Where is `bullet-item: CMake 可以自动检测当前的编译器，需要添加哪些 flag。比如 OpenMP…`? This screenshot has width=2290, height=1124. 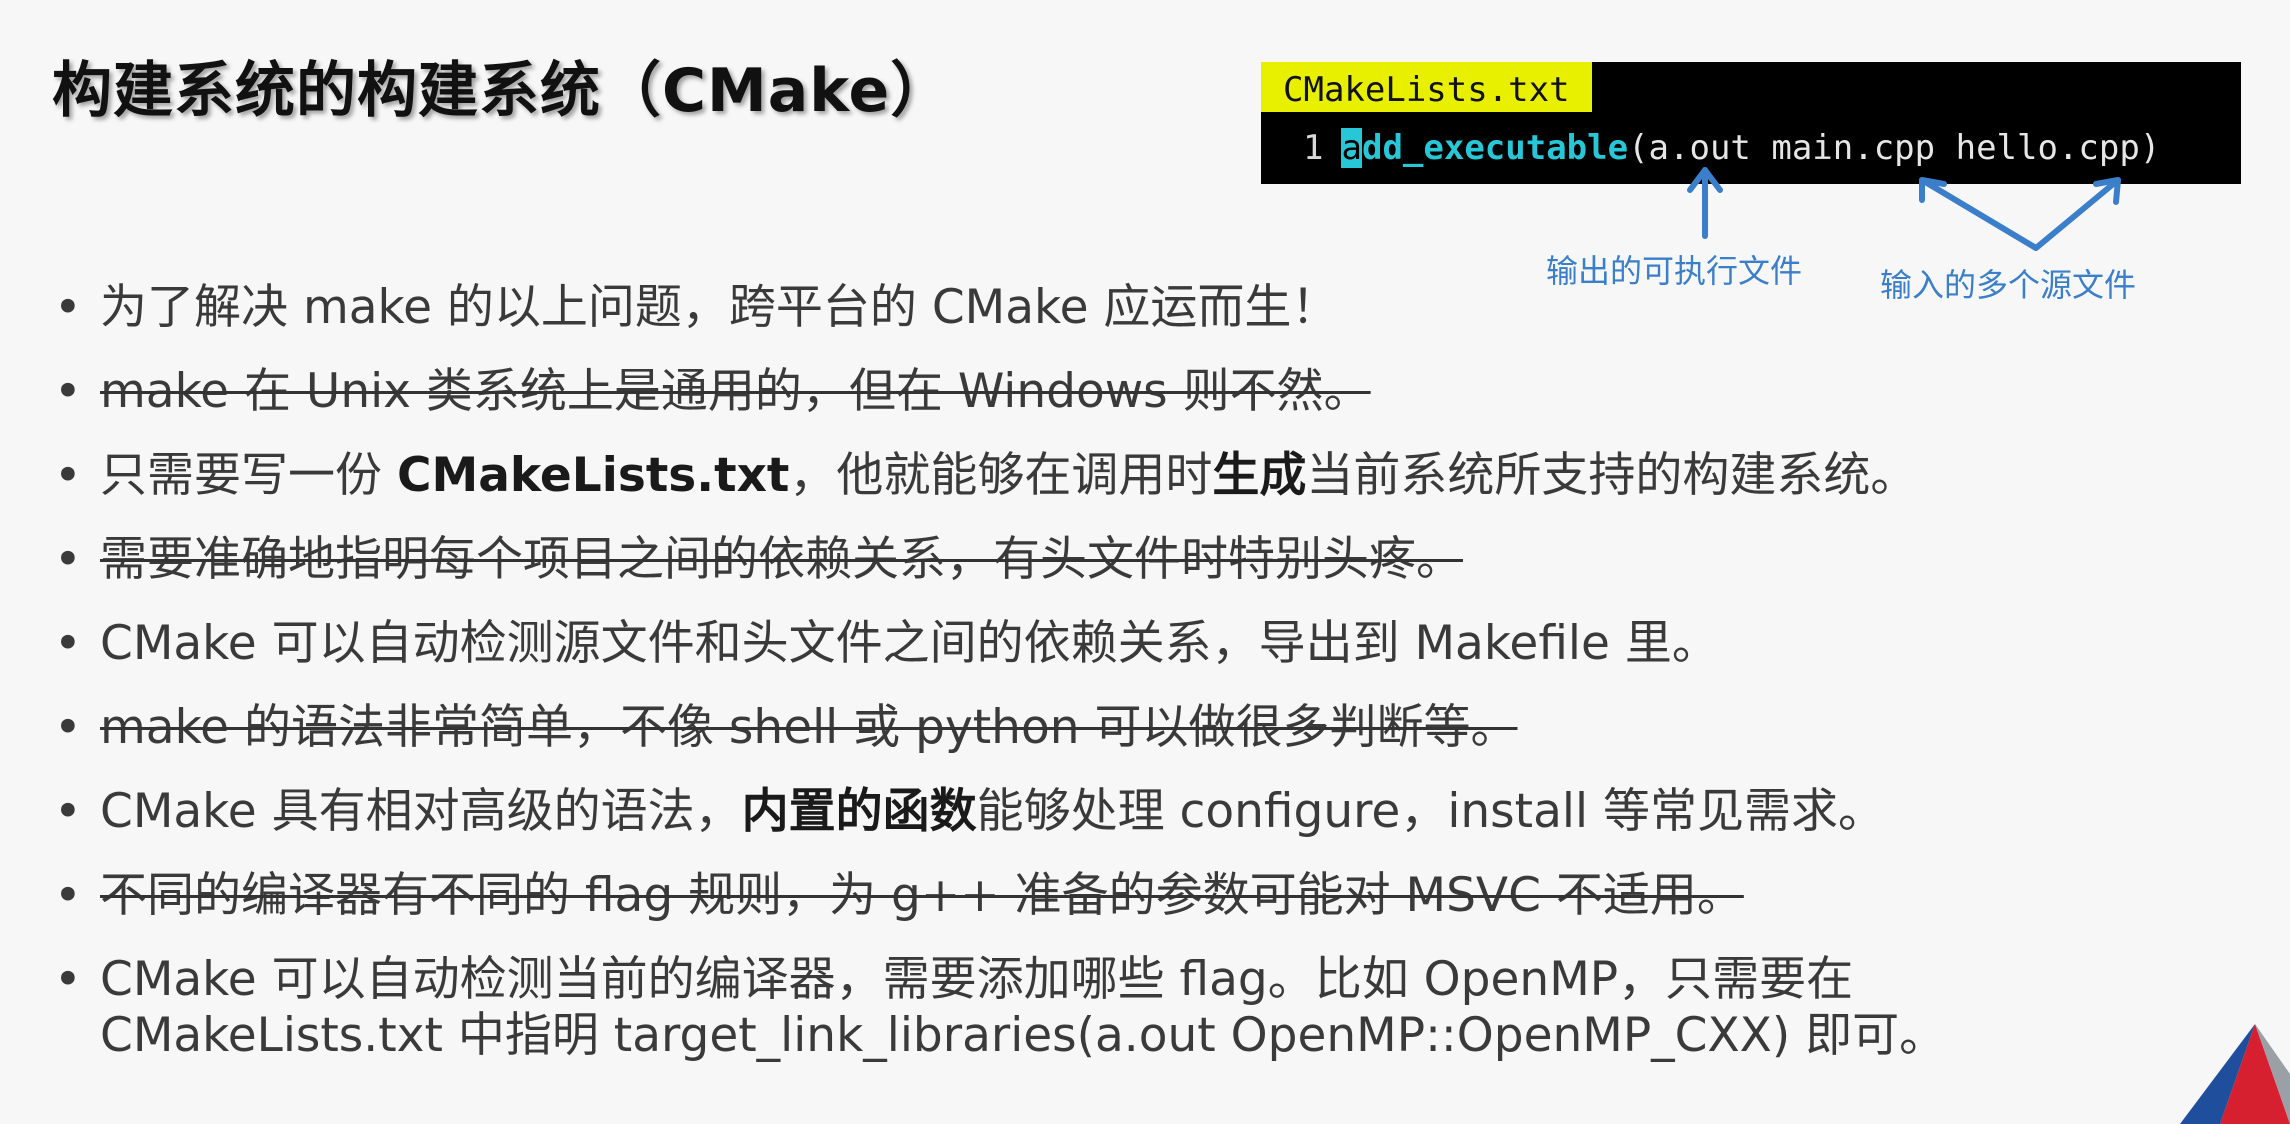 bullet-item: CMake 可以自动检测当前的编译器，需要添加哪些 flag。比如 OpenMP… is located at coordinates (1122, 1008).